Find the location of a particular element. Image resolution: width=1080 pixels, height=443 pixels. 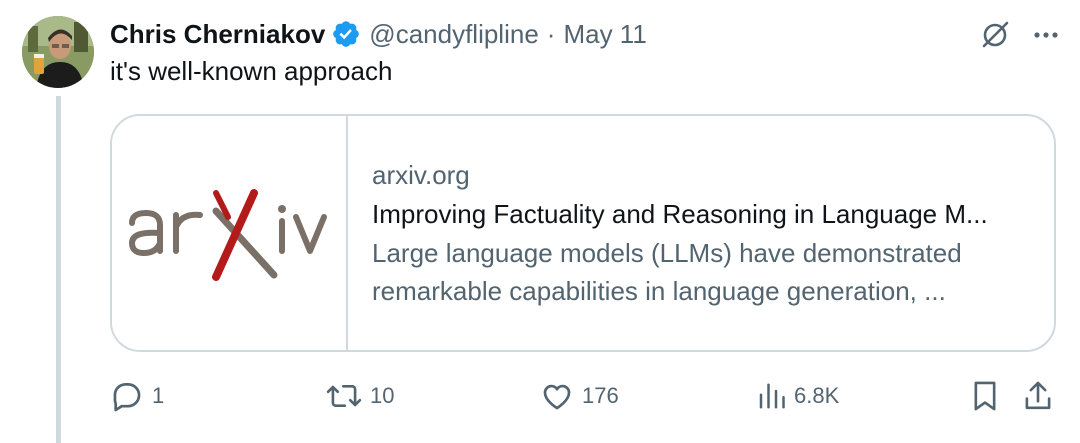

bookmark-button is located at coordinates (985, 396).